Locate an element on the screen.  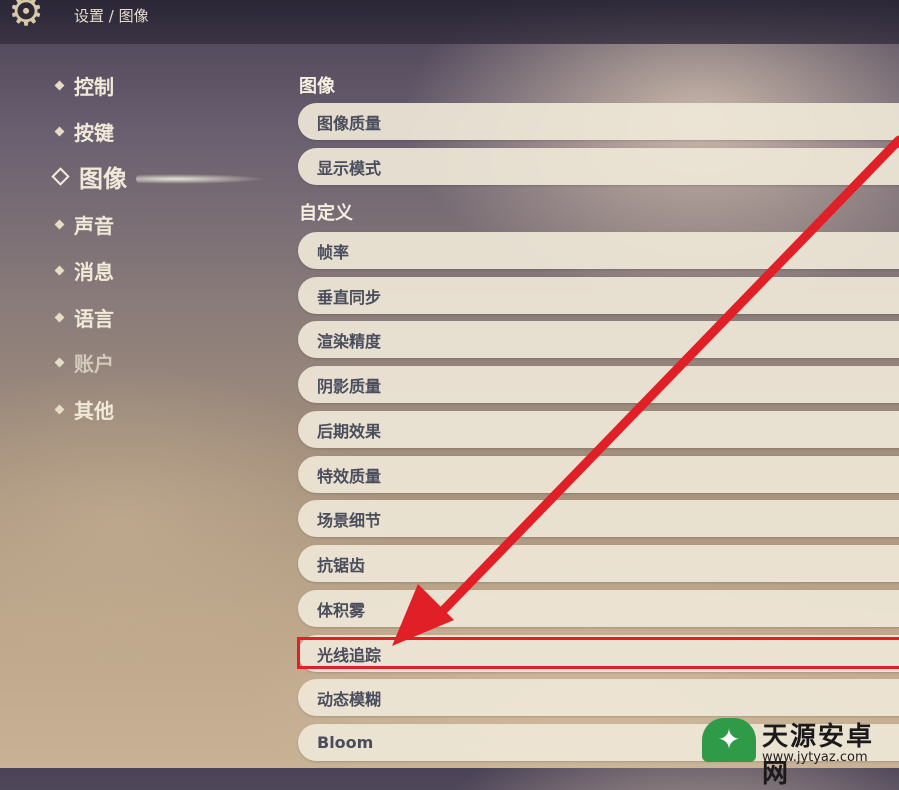
sidebar-item-notifications: 消息 is located at coordinates (84, 270).